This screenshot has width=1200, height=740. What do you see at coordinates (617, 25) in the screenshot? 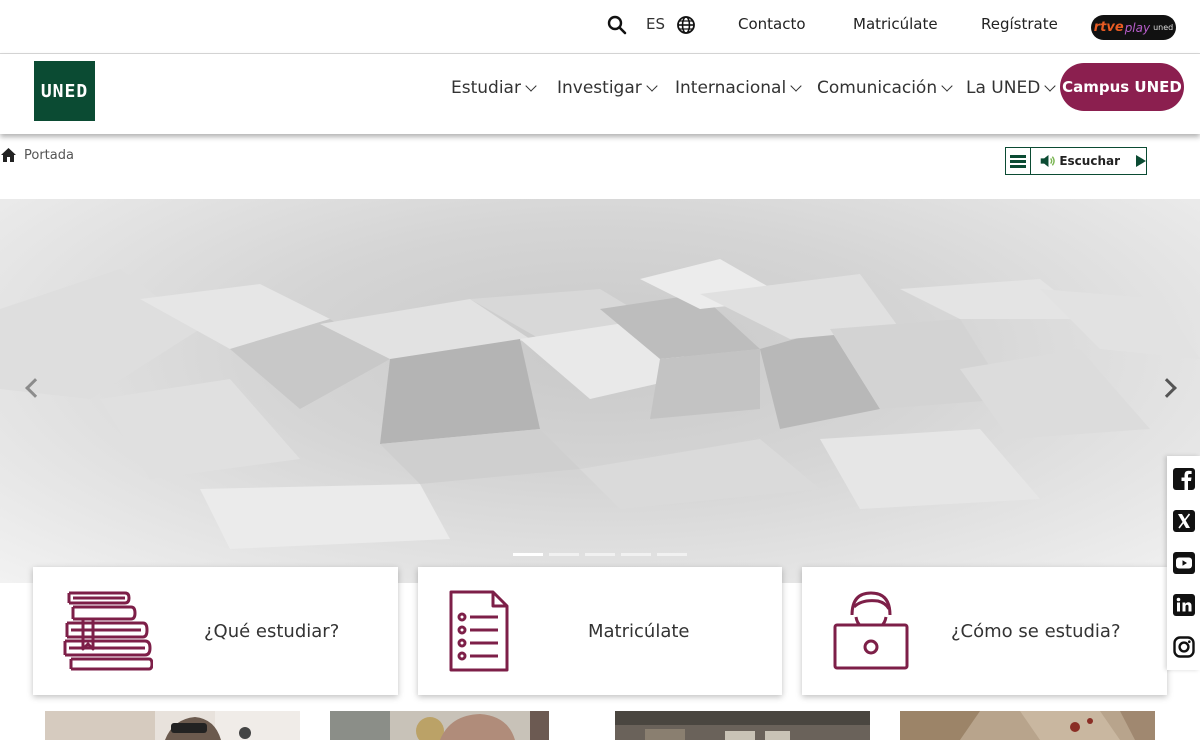
I see `search-icon` at bounding box center [617, 25].